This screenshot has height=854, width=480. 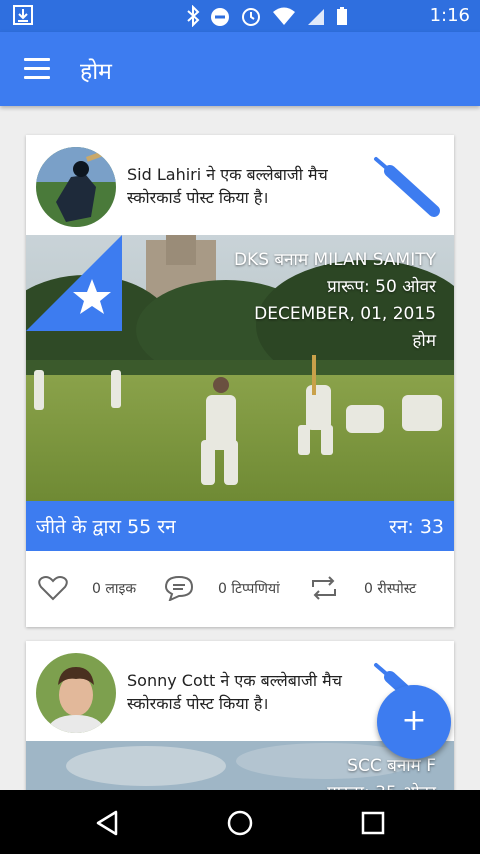 I want to click on bluetooth-icon, so click(x=193, y=16).